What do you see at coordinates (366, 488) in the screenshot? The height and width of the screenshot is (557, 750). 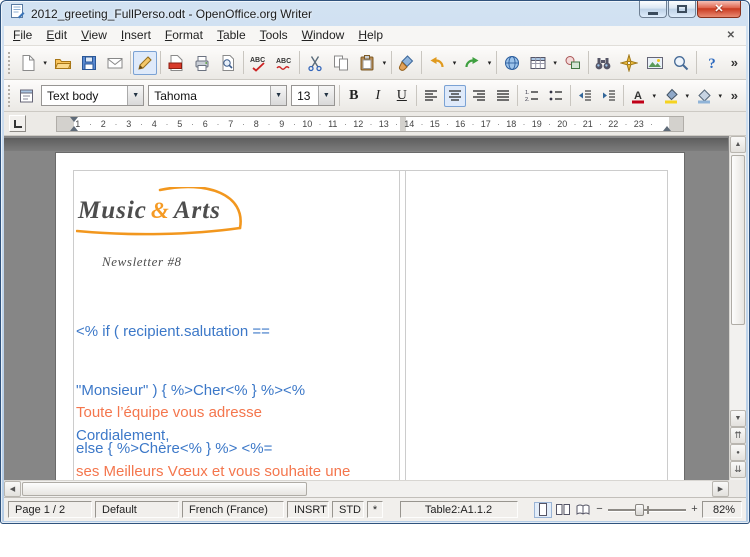 I see `horizontal-scrollbar: ◀ ▶` at bounding box center [366, 488].